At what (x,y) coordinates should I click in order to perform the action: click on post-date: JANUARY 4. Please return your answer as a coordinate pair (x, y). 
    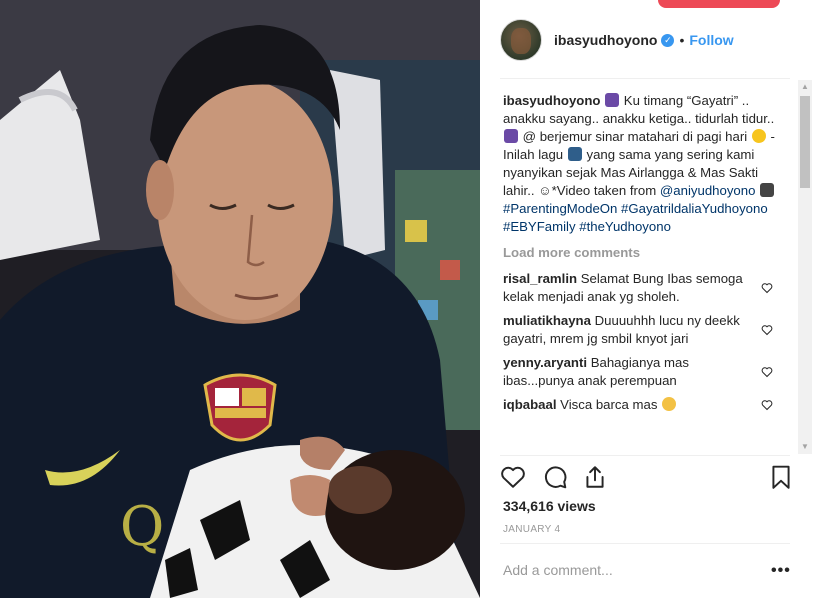
    Looking at the image, I should click on (531, 529).